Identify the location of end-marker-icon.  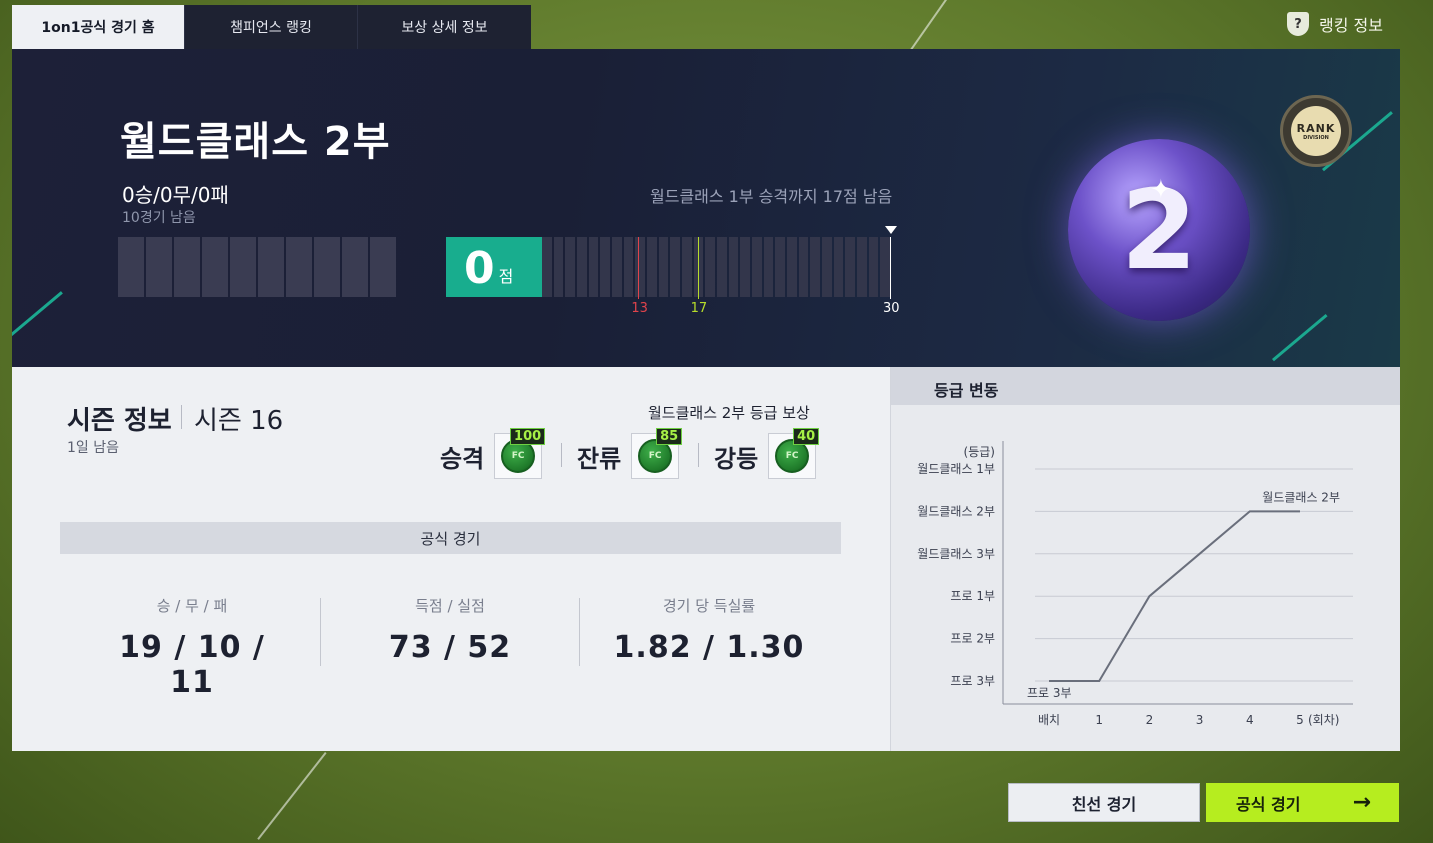
(891, 230).